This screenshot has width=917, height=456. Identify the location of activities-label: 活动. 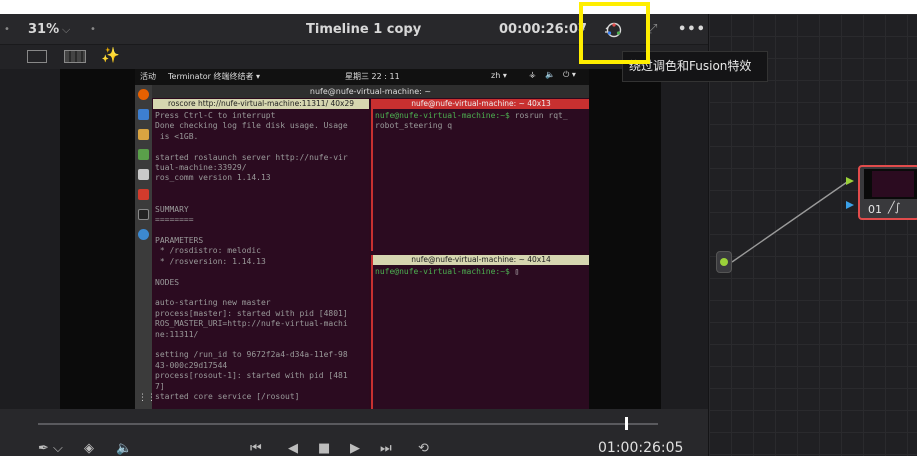
(148, 76).